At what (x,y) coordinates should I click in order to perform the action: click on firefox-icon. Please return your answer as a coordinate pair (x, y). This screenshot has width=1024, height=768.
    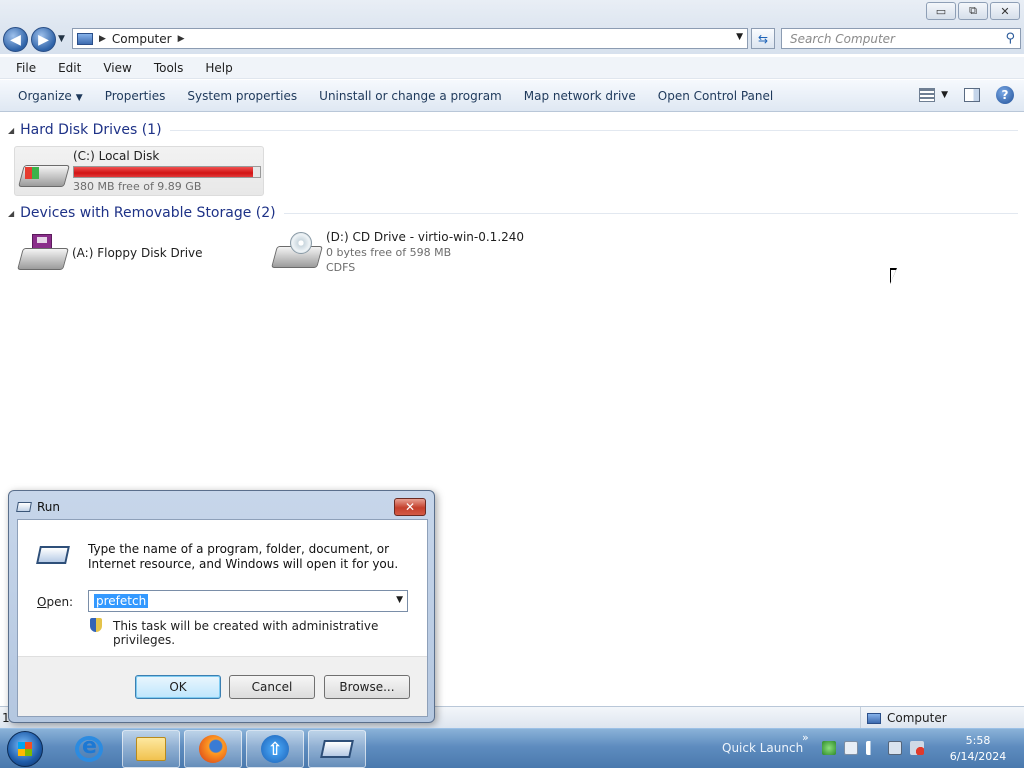
    Looking at the image, I should click on (213, 749).